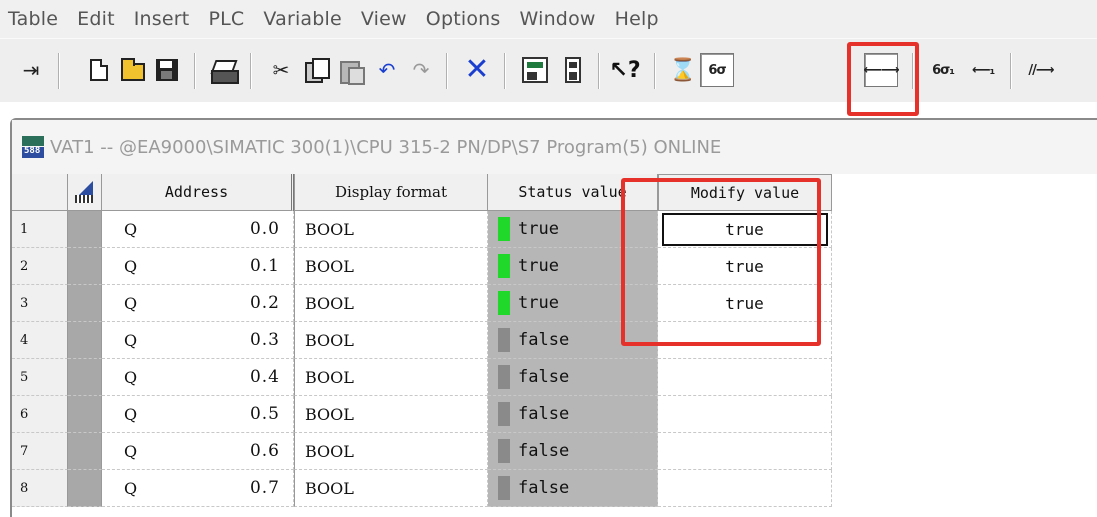 This screenshot has width=1097, height=517. What do you see at coordinates (96, 19) in the screenshot?
I see `menu-edit: Edit` at bounding box center [96, 19].